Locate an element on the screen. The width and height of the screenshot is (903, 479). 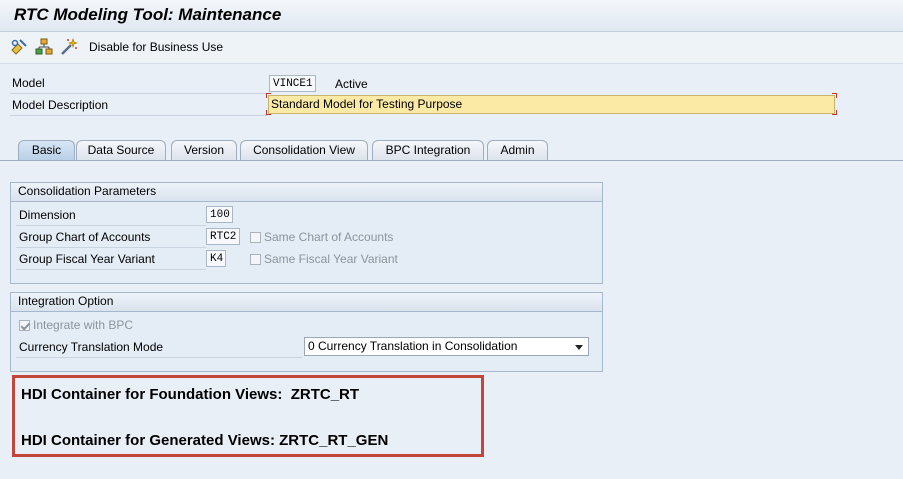
same-chart-of-accounts-label: Same Chart of Accounts is located at coordinates (329, 237).